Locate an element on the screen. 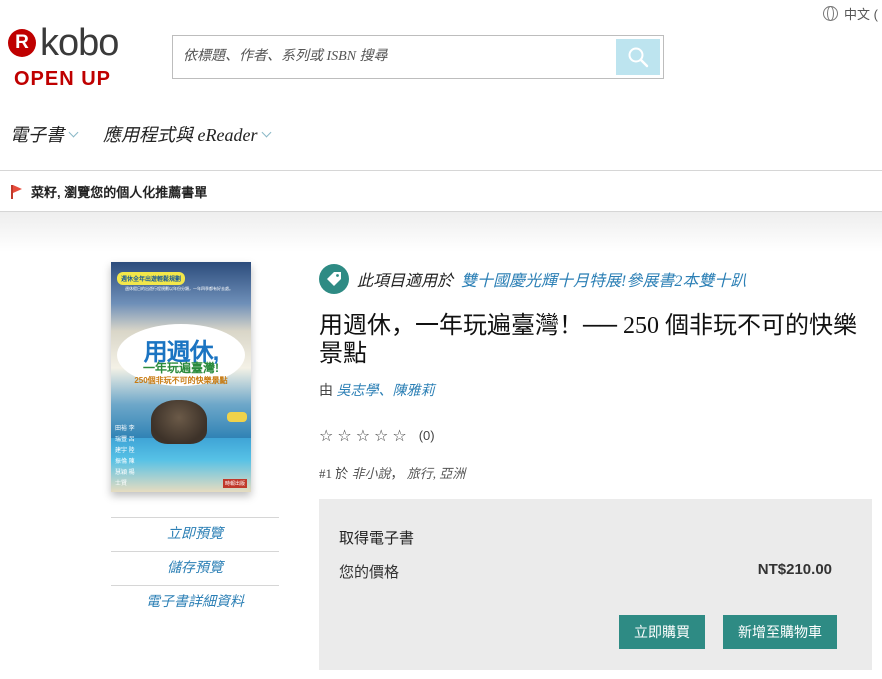  cover-author-names: 田裕 李瑞豐 呂建宇 陸振倫 陳慧穎 楊士賢 is located at coordinates (125, 456).